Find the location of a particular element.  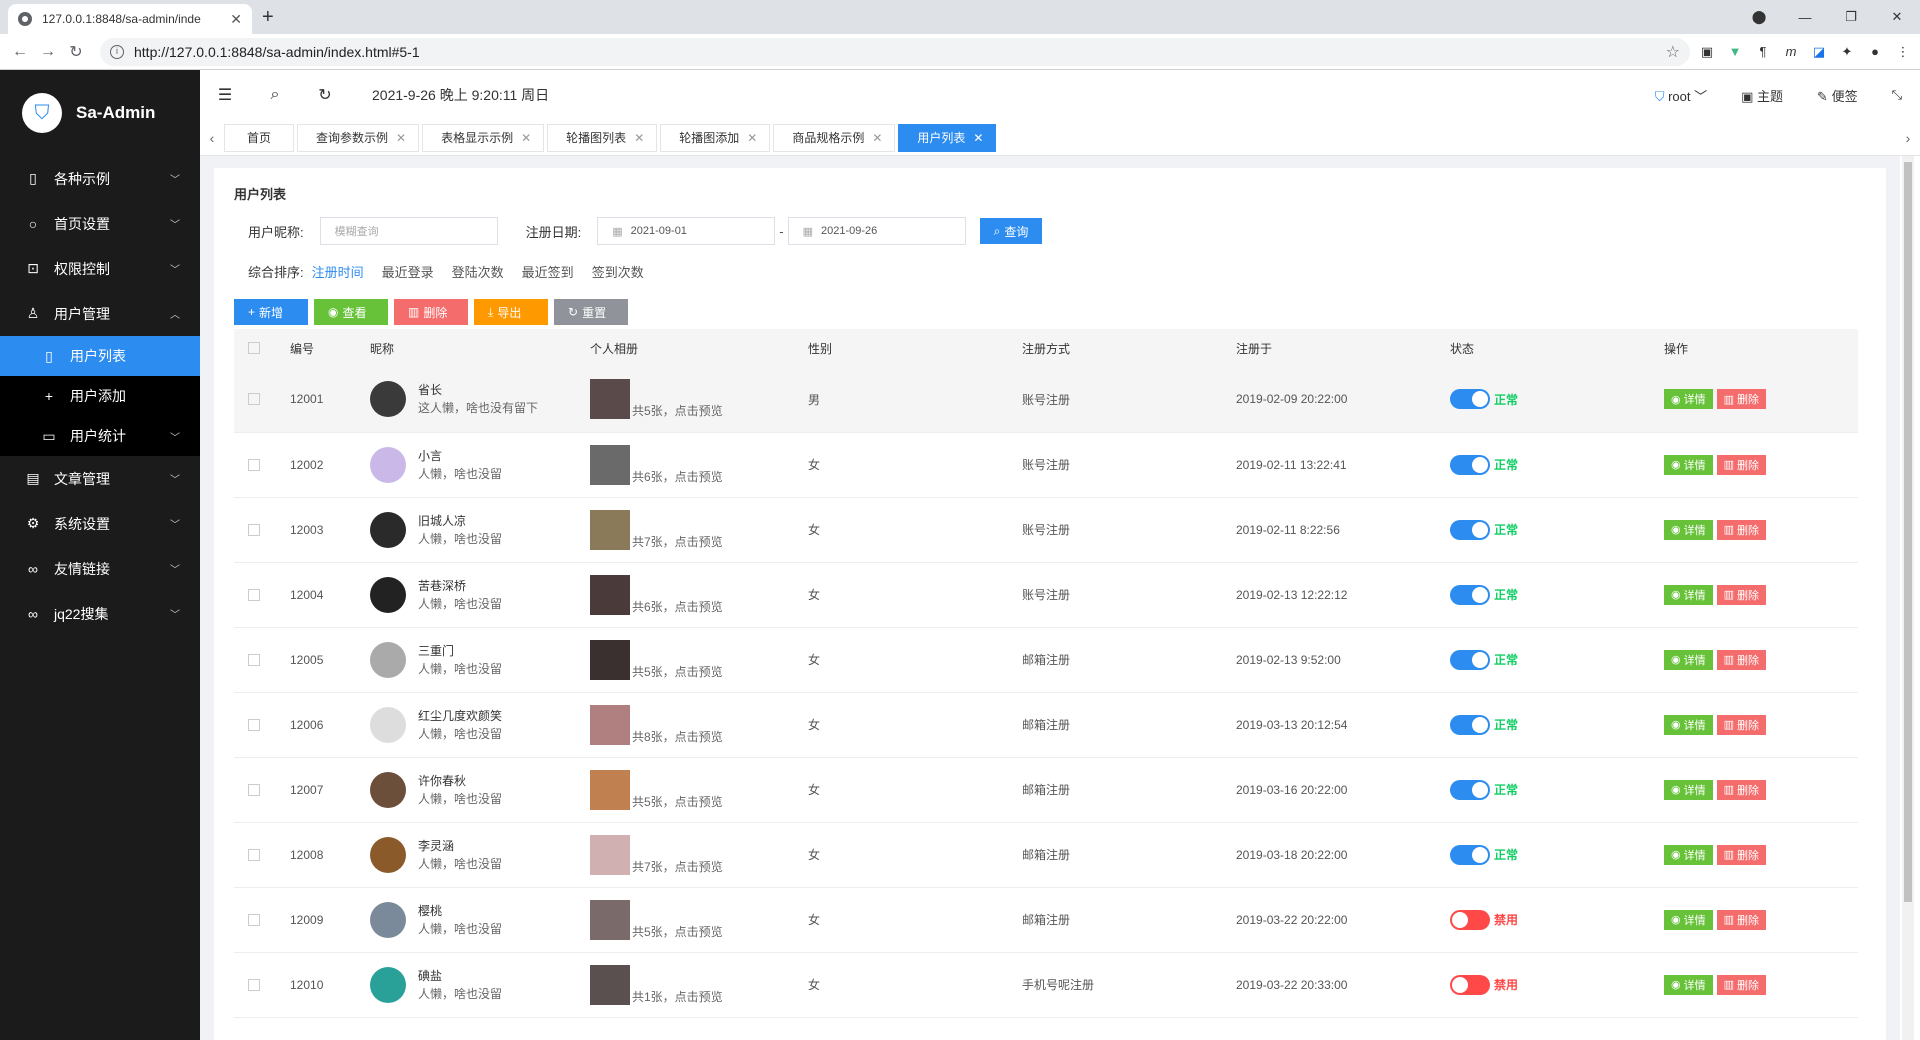

extension-blue-icon: ◪ is located at coordinates (1819, 52).